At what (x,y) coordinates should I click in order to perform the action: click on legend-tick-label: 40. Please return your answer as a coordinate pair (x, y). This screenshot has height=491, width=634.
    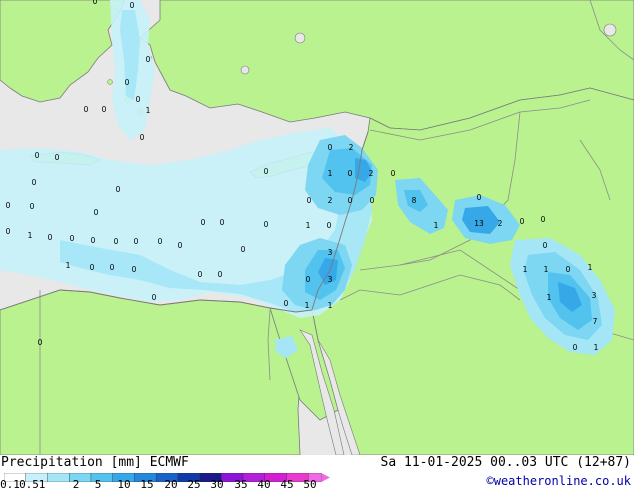
    Looking at the image, I should click on (264, 484).